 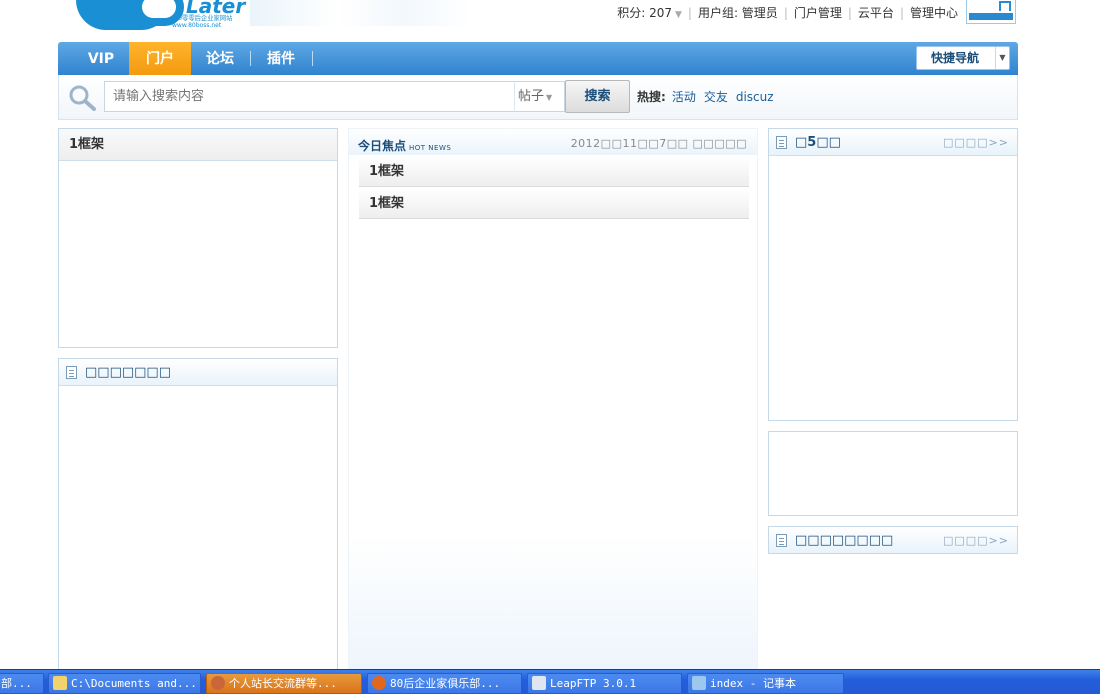 What do you see at coordinates (597, 96) in the screenshot?
I see `search-button: 搜索` at bounding box center [597, 96].